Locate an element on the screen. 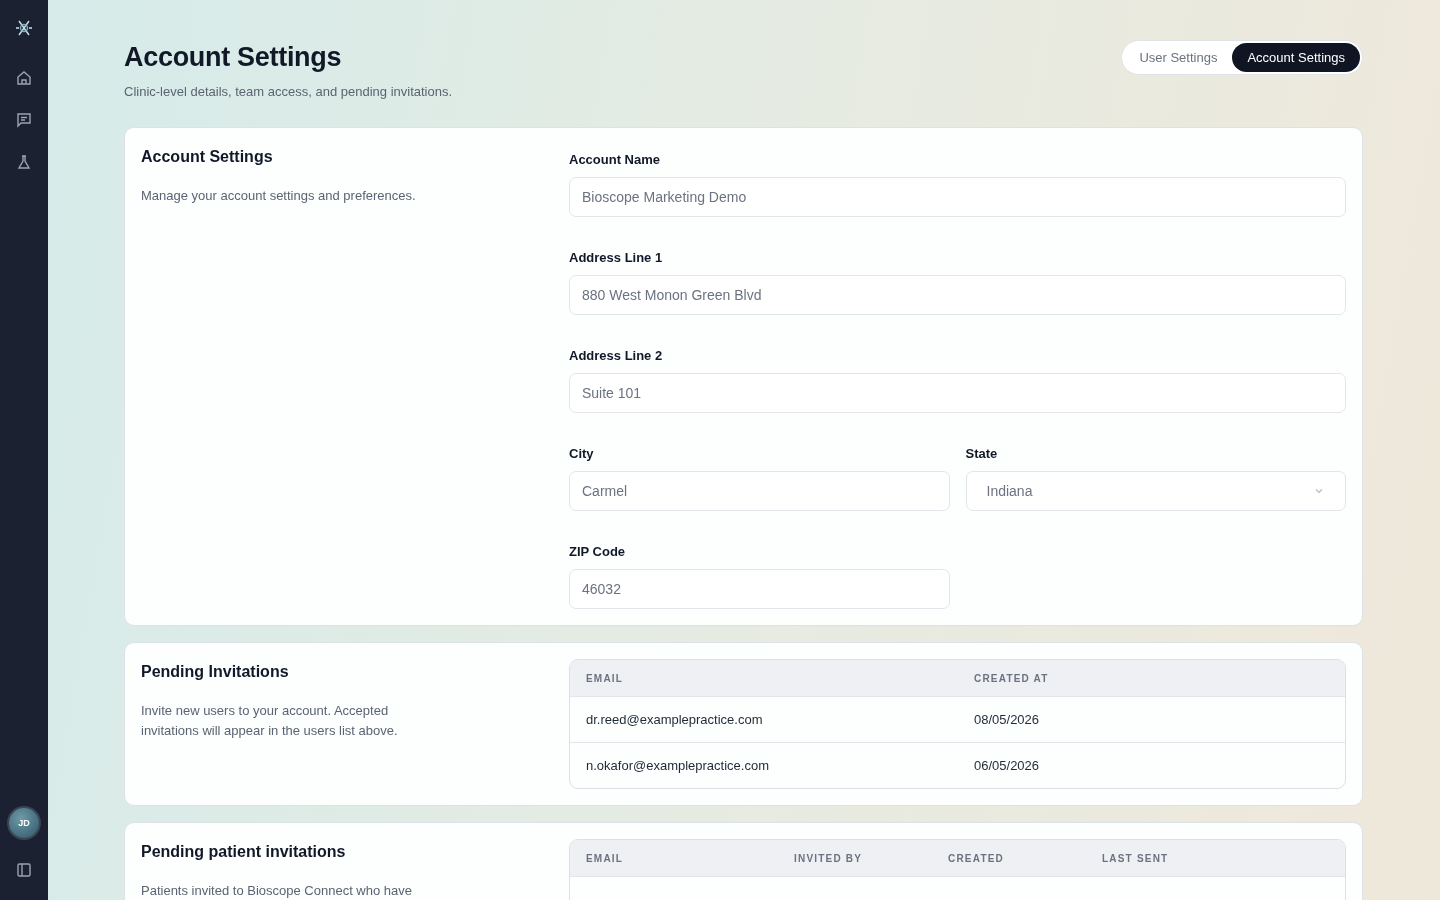  input-field: 880 West Monon Green Blvd is located at coordinates (957, 295).